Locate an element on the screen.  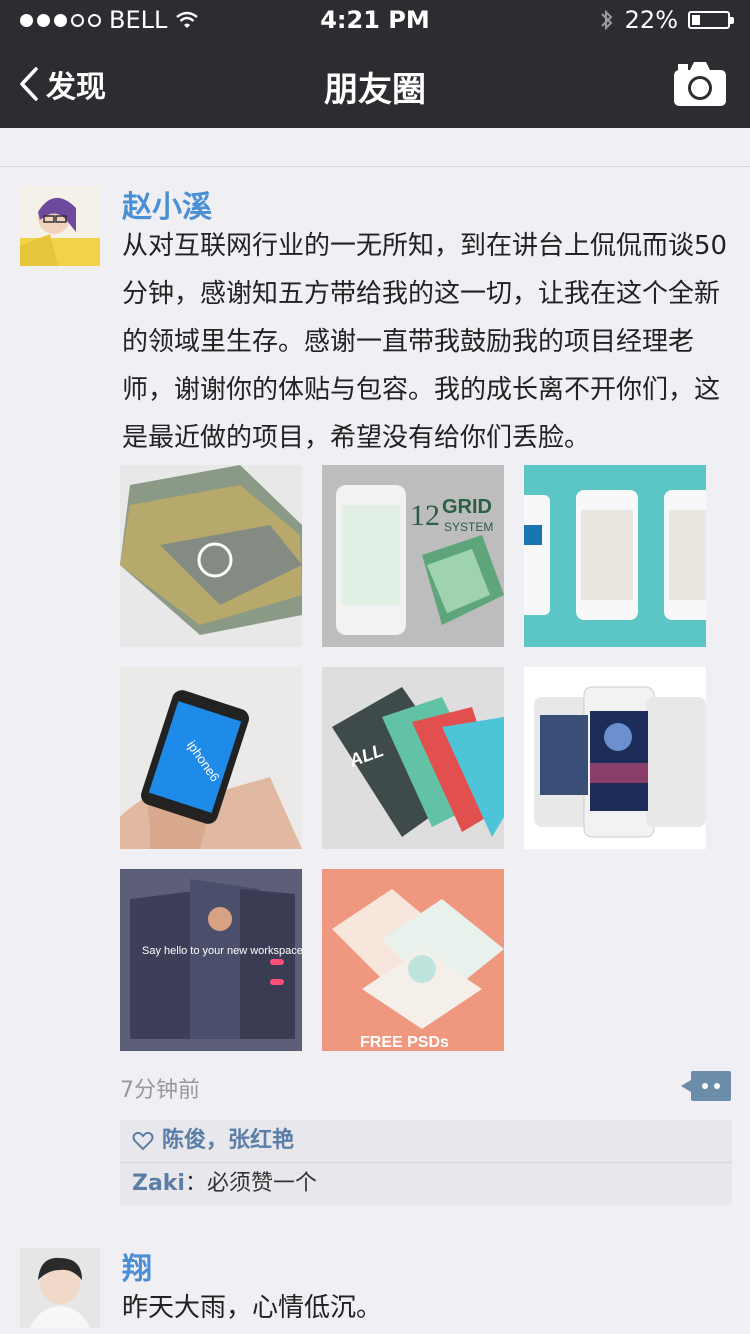
svg-text: 12 is located at coordinates (425, 515).